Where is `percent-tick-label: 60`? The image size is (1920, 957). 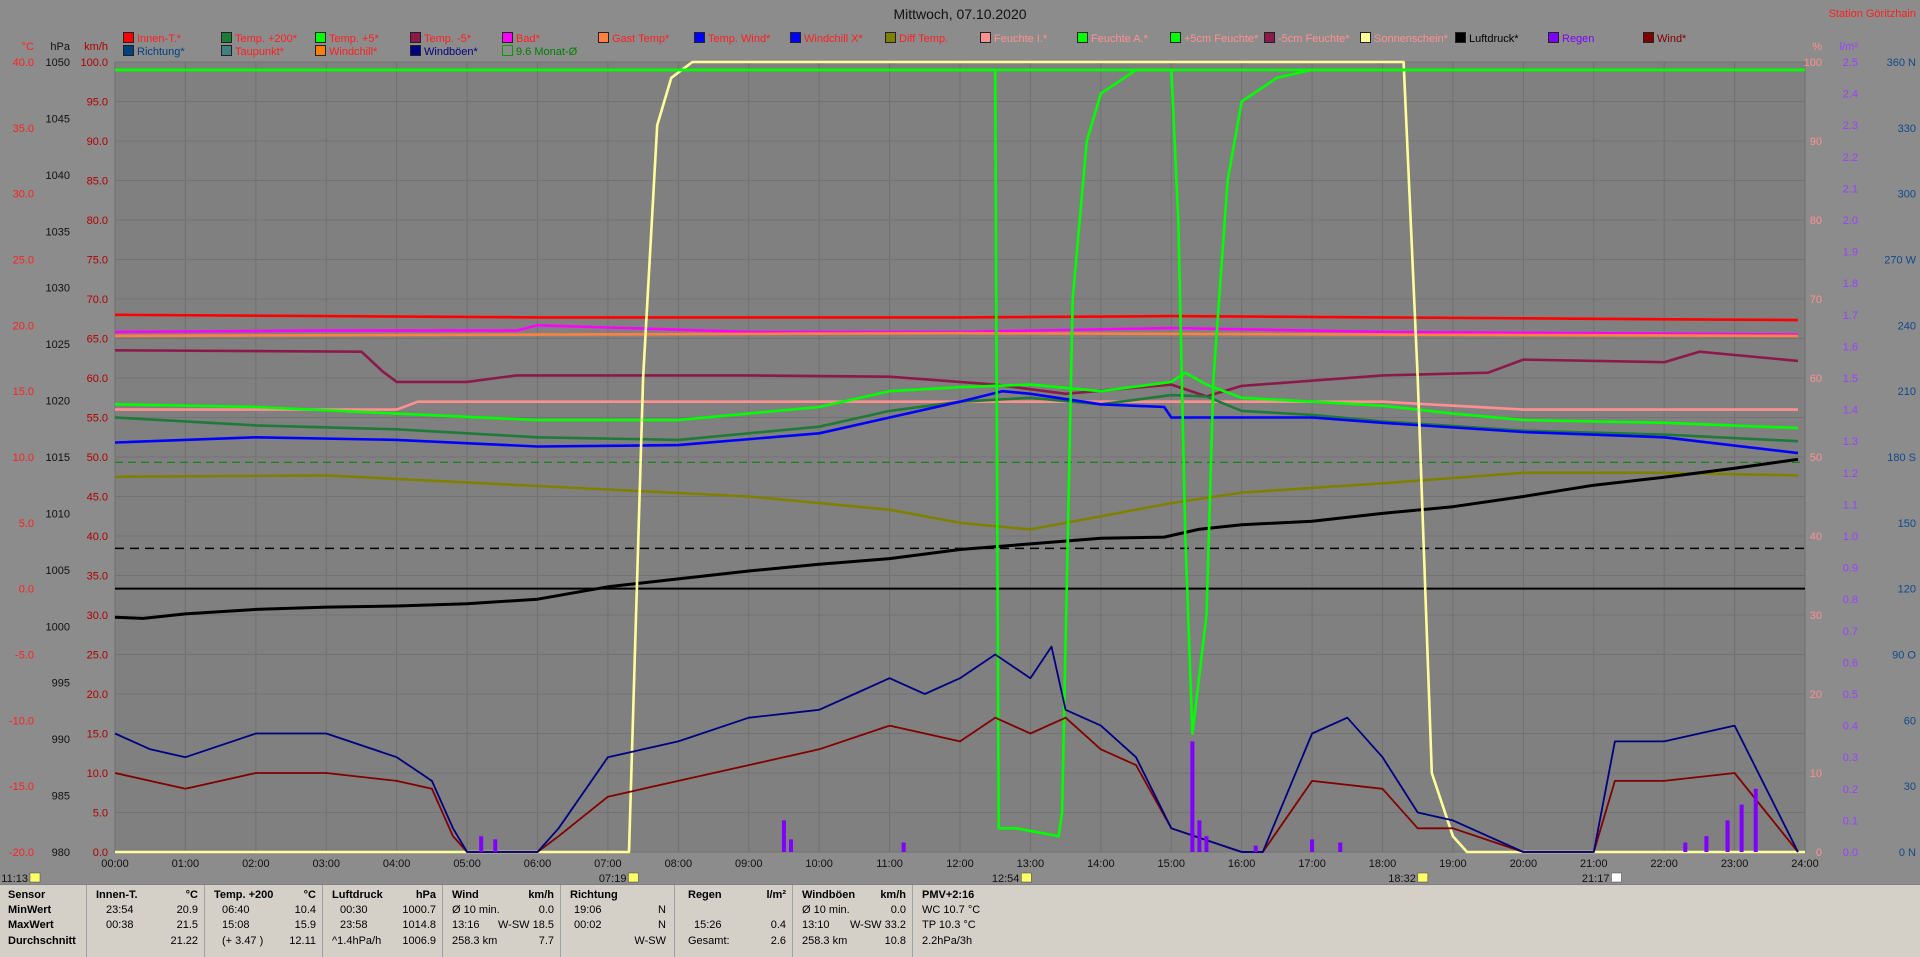
percent-tick-label: 60 is located at coordinates (1816, 379).